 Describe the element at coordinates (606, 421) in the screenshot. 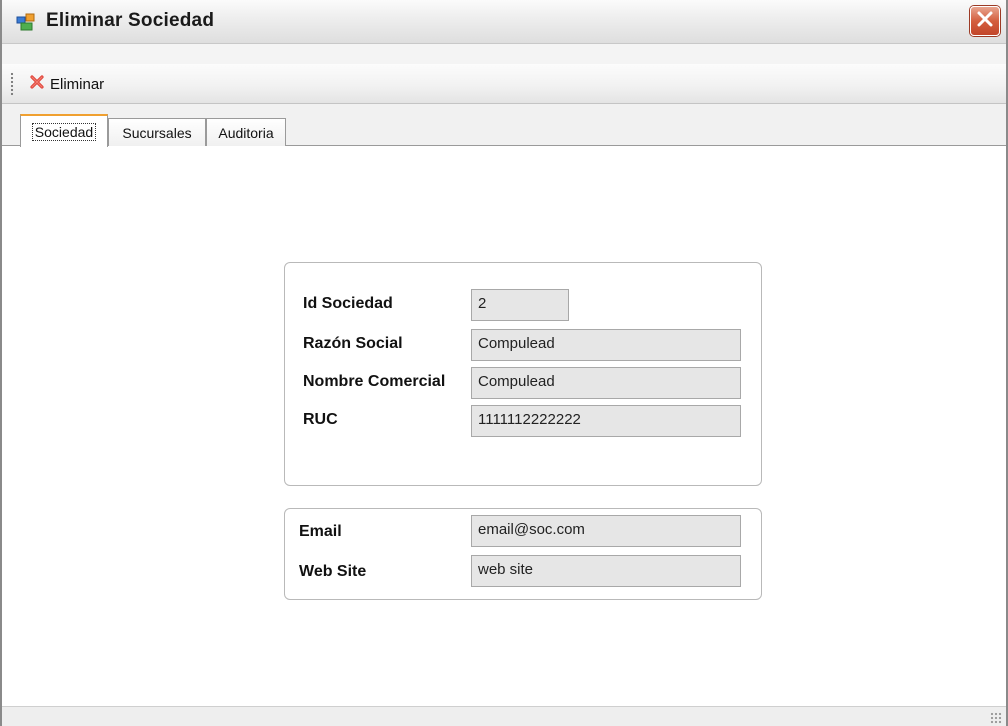

I see `ruc-field: 1111112222222` at that location.